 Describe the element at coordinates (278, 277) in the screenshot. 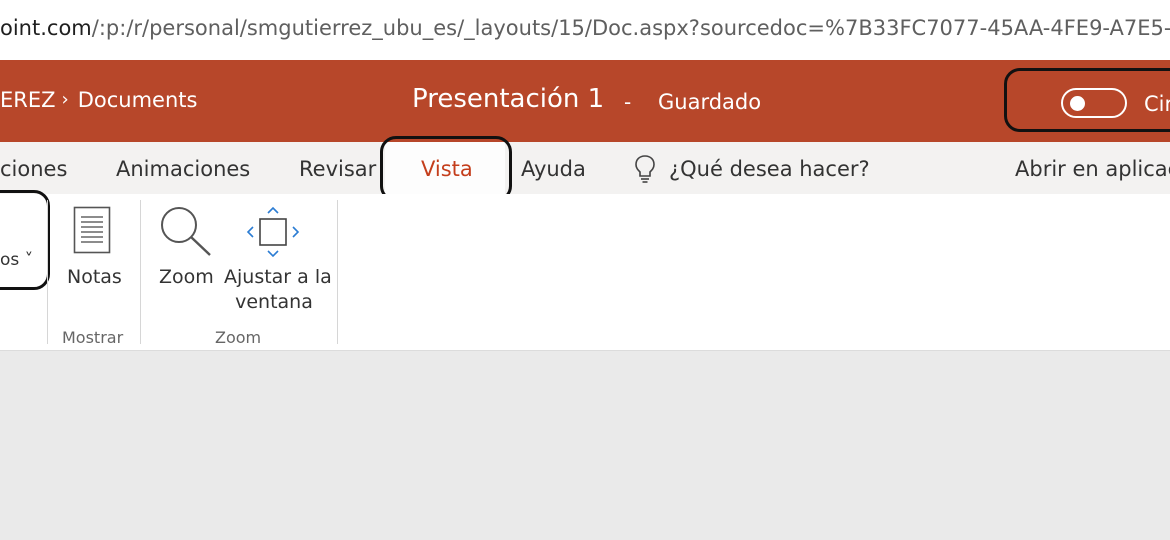

I see `fit-to-window-label-line1: Ajustar a la` at that location.